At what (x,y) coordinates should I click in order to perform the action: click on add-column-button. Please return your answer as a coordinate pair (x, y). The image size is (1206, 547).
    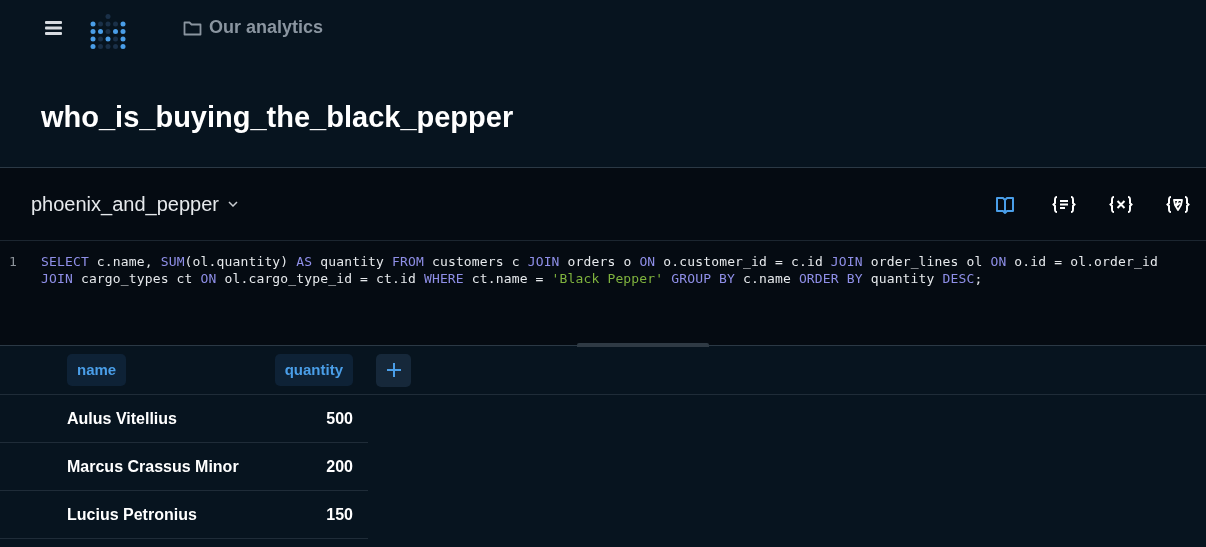
    Looking at the image, I should click on (393, 370).